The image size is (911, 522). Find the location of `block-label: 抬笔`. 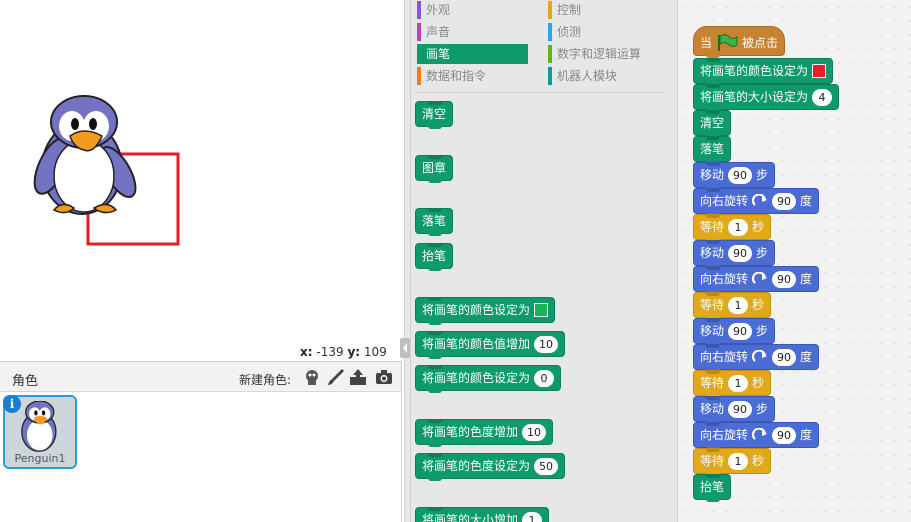

block-label: 抬笔 is located at coordinates (712, 487).